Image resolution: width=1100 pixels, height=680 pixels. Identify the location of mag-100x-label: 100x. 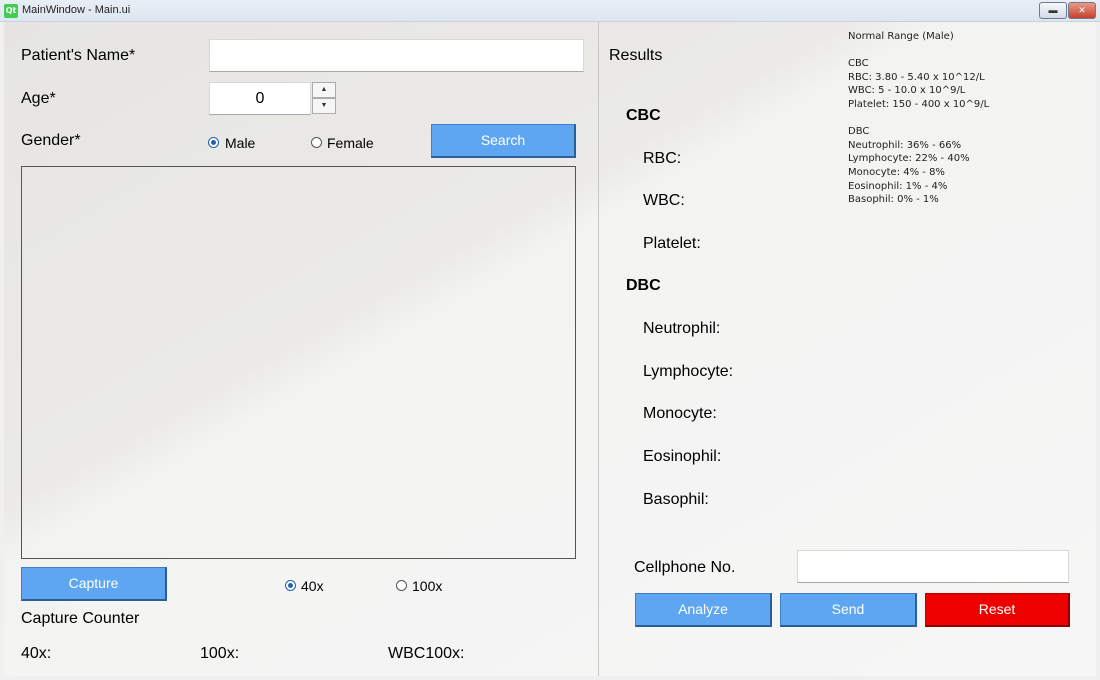
(427, 586).